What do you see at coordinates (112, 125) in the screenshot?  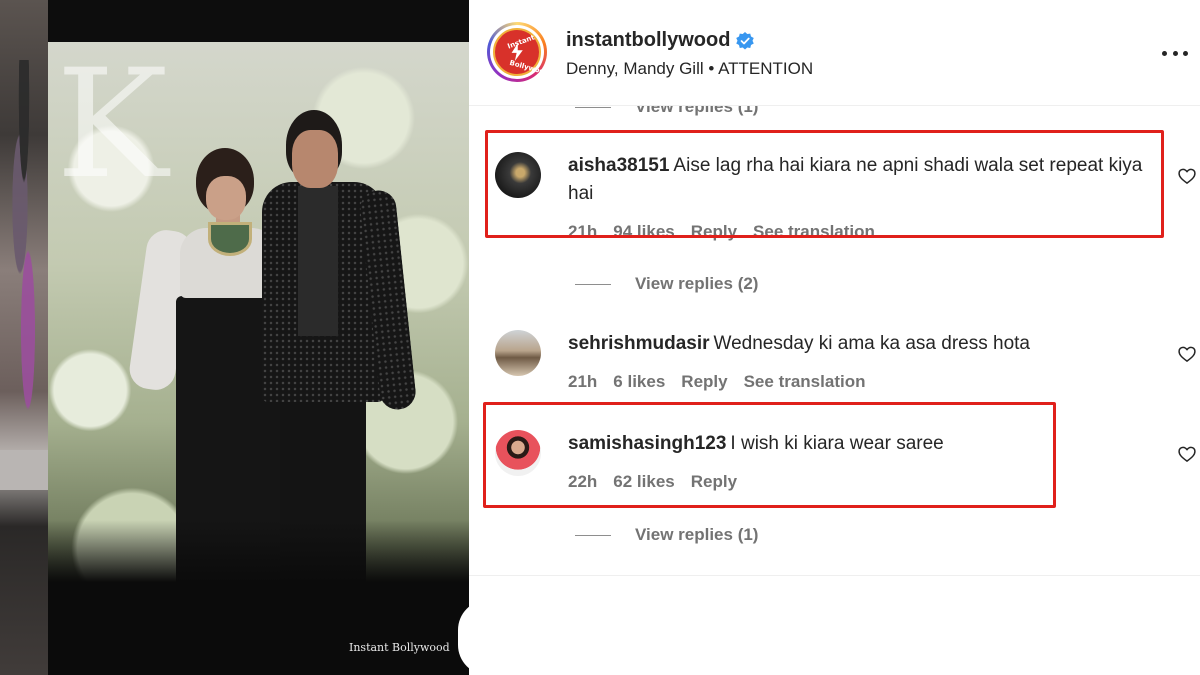 I see `monogram-letter: K` at bounding box center [112, 125].